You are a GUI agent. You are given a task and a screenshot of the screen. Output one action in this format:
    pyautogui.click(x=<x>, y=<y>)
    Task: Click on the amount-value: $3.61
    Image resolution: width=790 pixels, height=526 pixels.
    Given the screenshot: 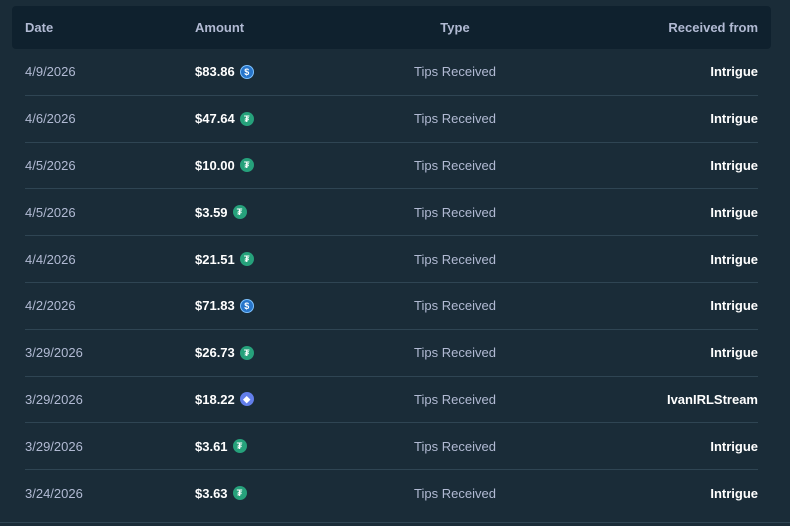 What is the action you would take?
    pyautogui.click(x=211, y=446)
    